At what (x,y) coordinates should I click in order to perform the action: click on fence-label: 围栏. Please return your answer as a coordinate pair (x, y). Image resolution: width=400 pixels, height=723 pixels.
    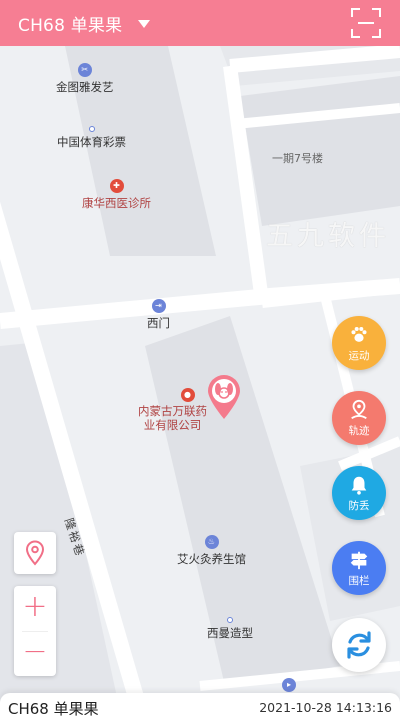
    Looking at the image, I should click on (359, 580).